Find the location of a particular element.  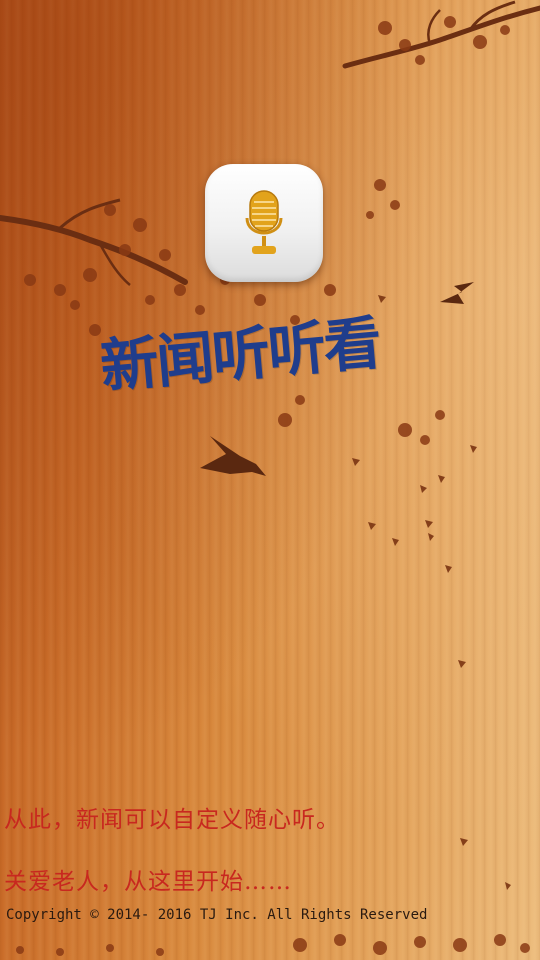

microphone-icon is located at coordinates (264, 222).